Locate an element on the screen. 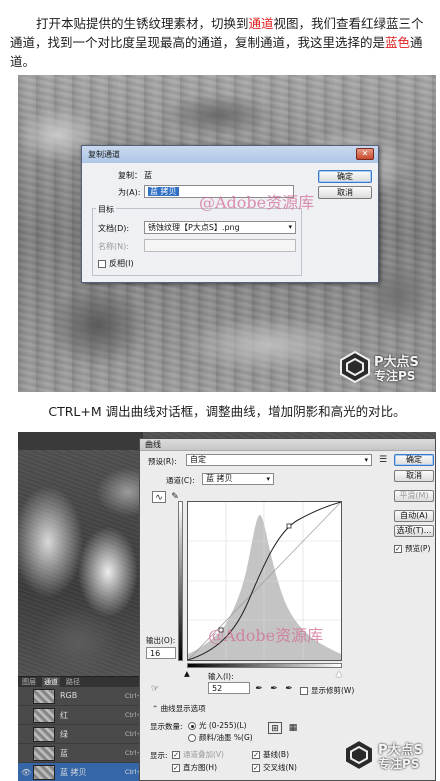 Image resolution: width=440 pixels, height=781 pixels. pigment-label: 颜料/油墨 %(G) is located at coordinates (226, 737).